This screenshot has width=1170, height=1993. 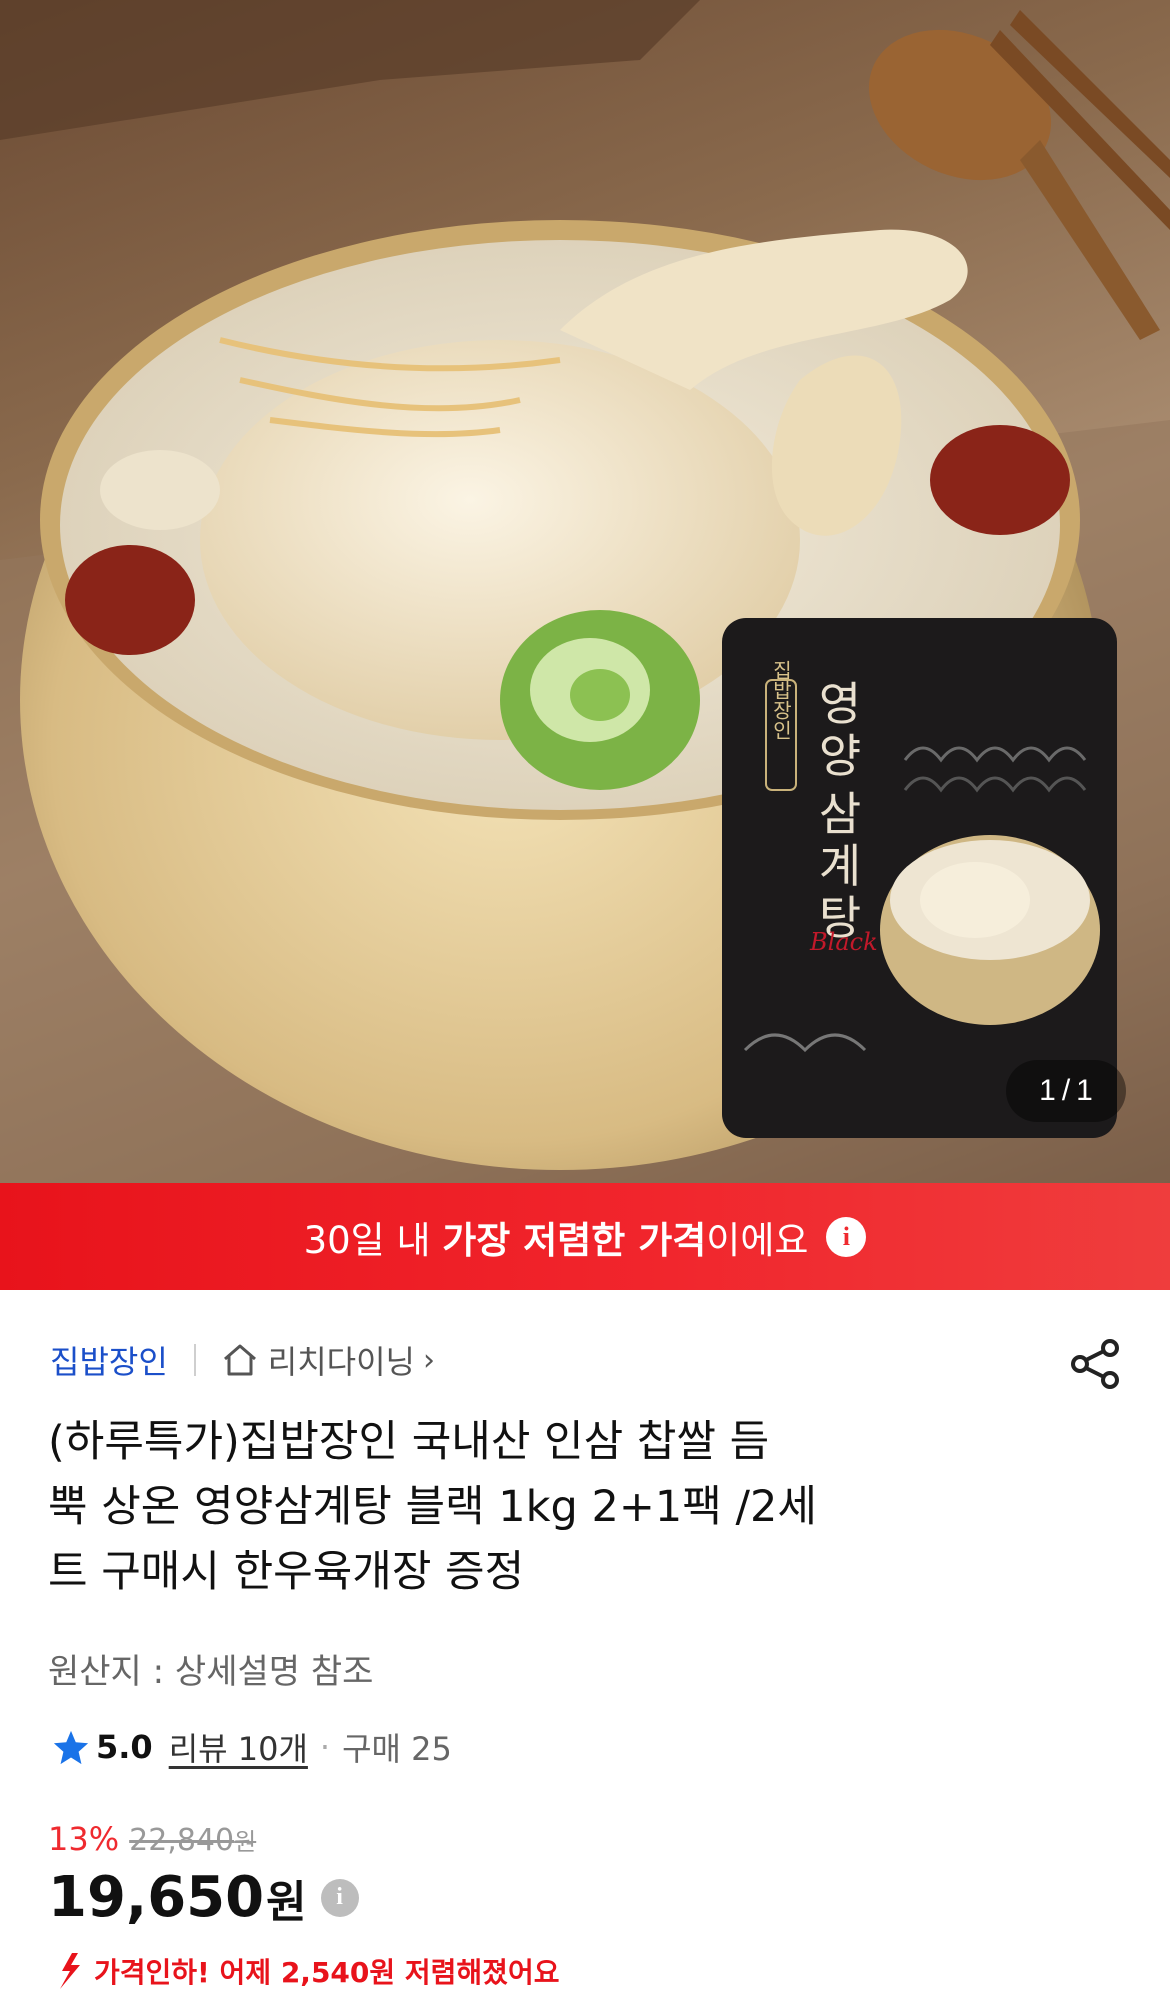 What do you see at coordinates (397, 1749) in the screenshot?
I see `purchase-count: 구매 25` at bounding box center [397, 1749].